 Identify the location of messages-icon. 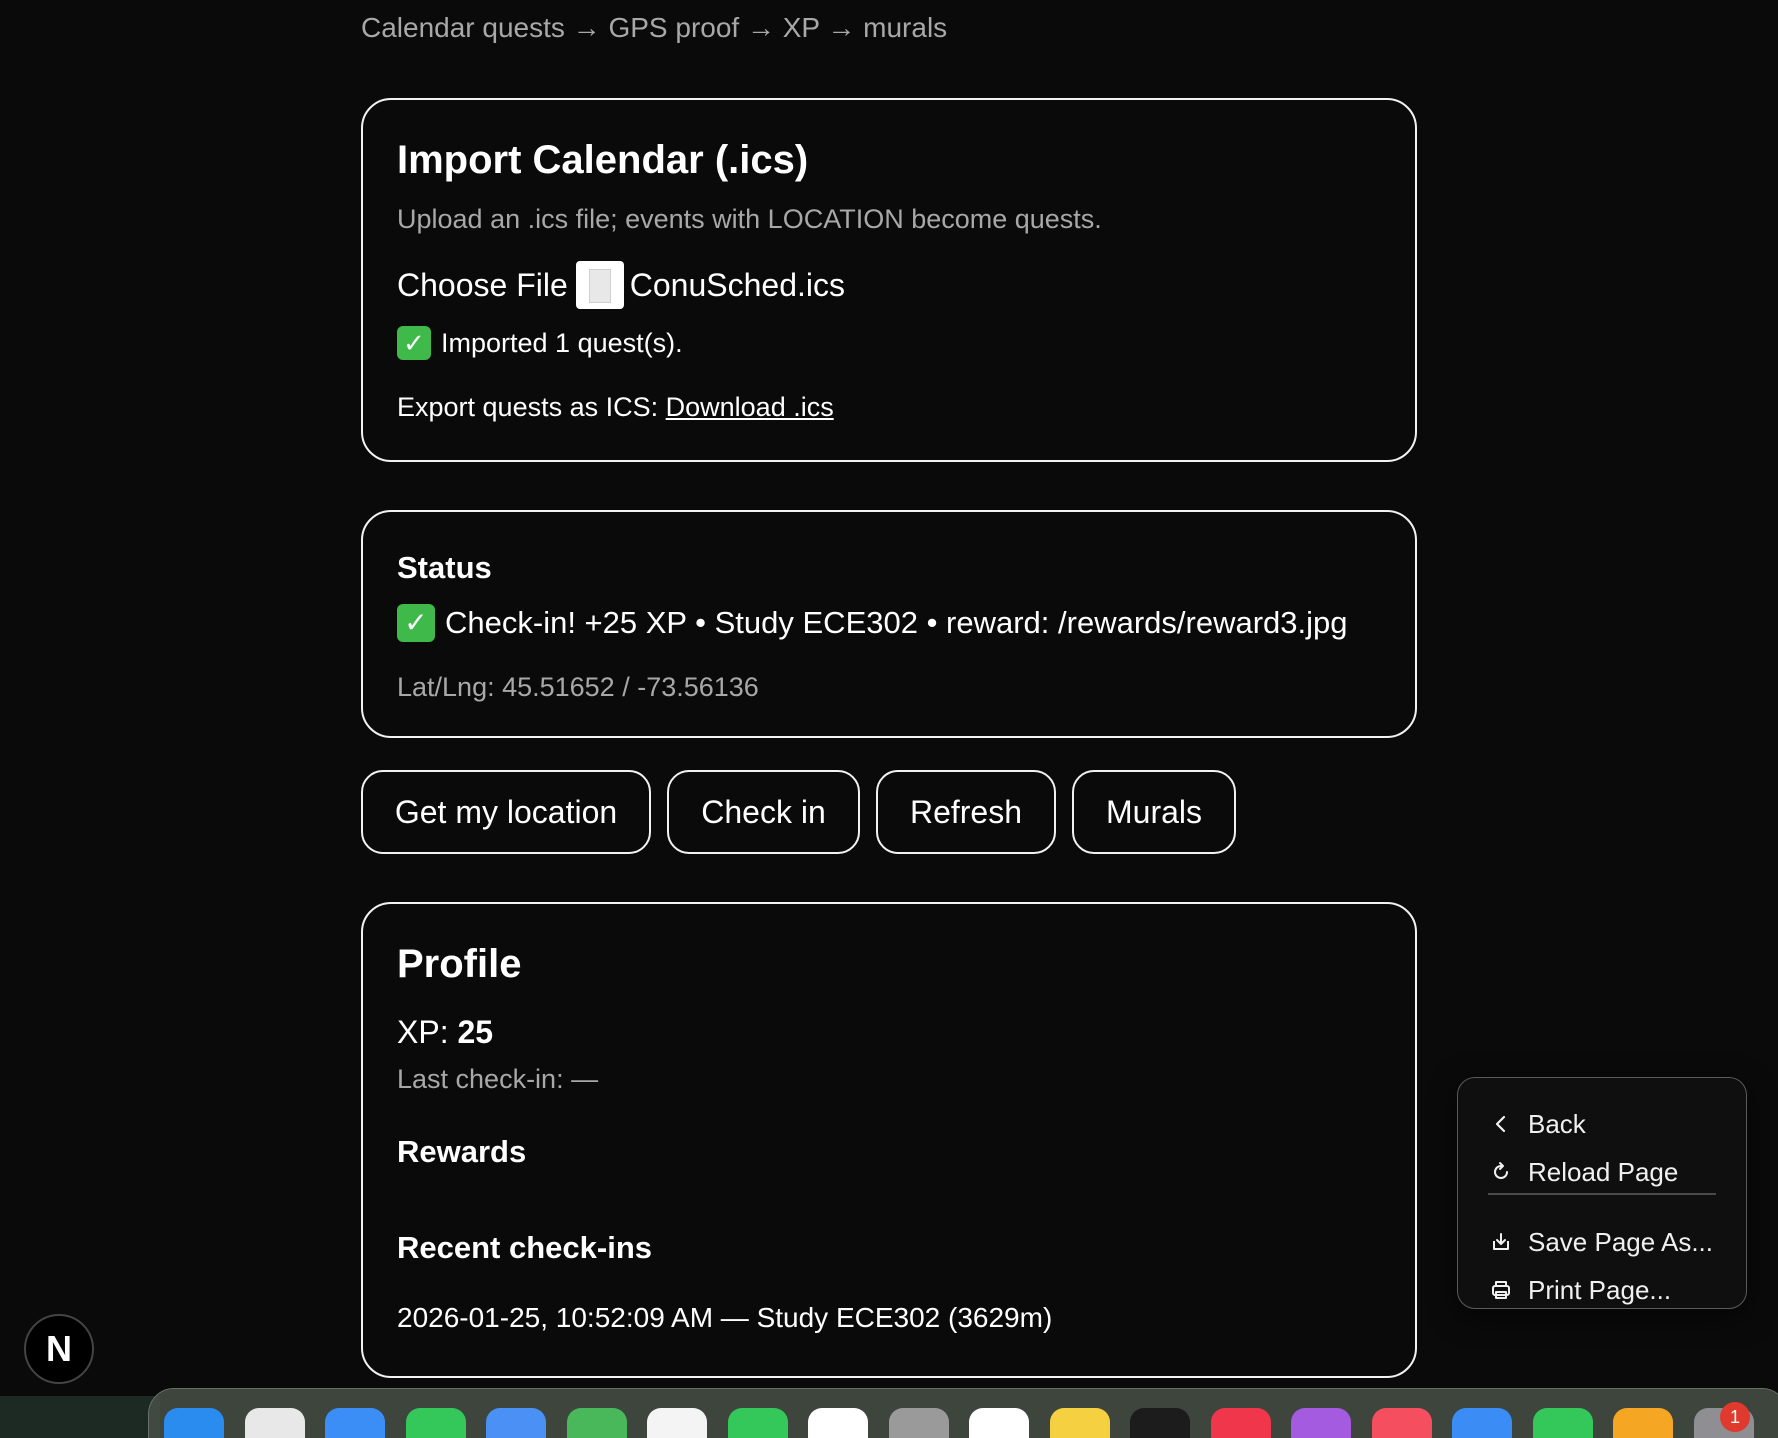
(436, 1423).